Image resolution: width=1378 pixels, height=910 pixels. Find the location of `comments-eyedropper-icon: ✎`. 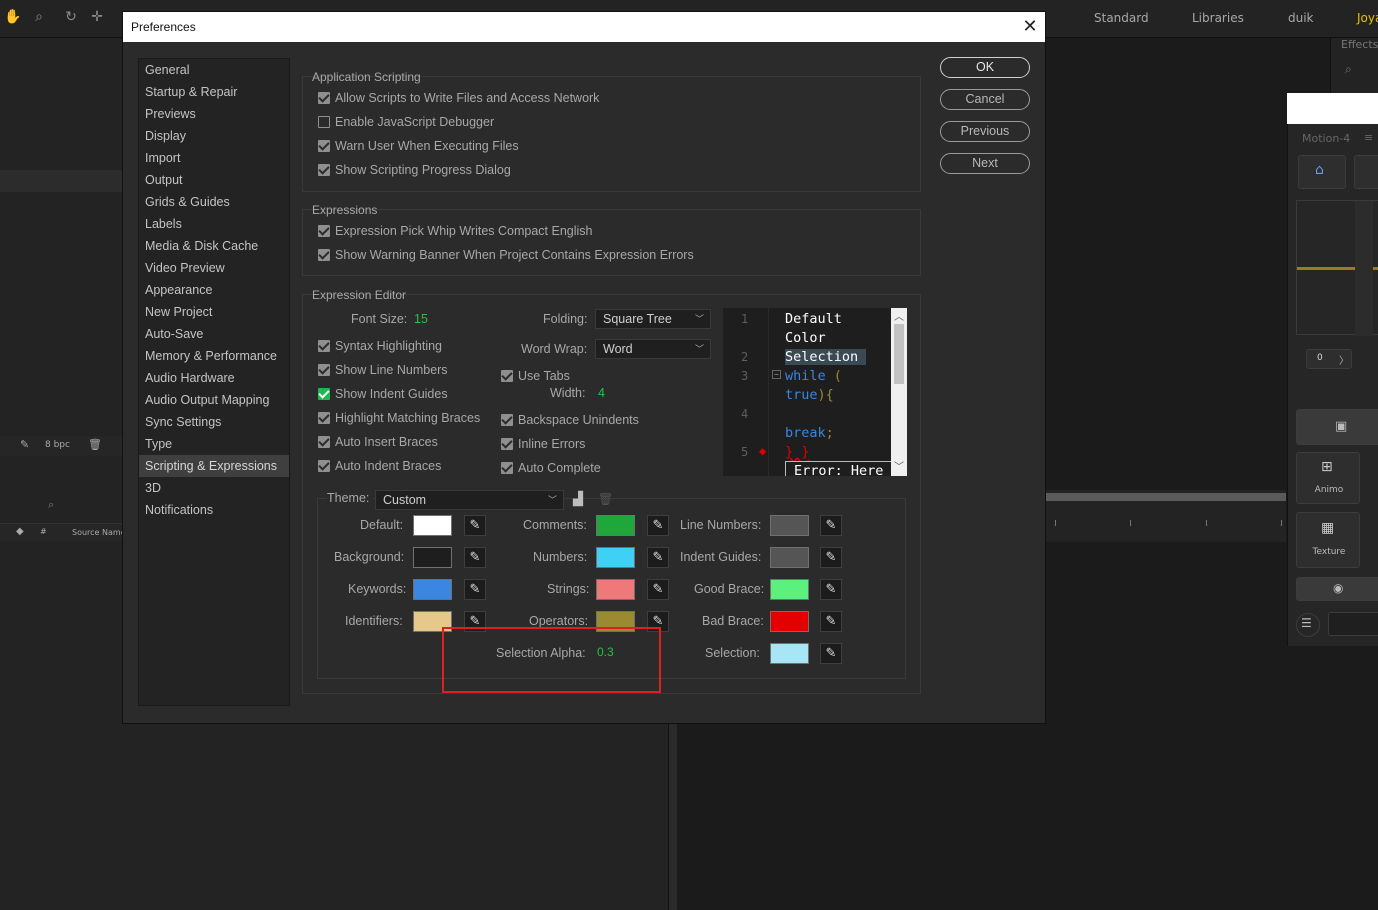

comments-eyedropper-icon: ✎ is located at coordinates (658, 525).